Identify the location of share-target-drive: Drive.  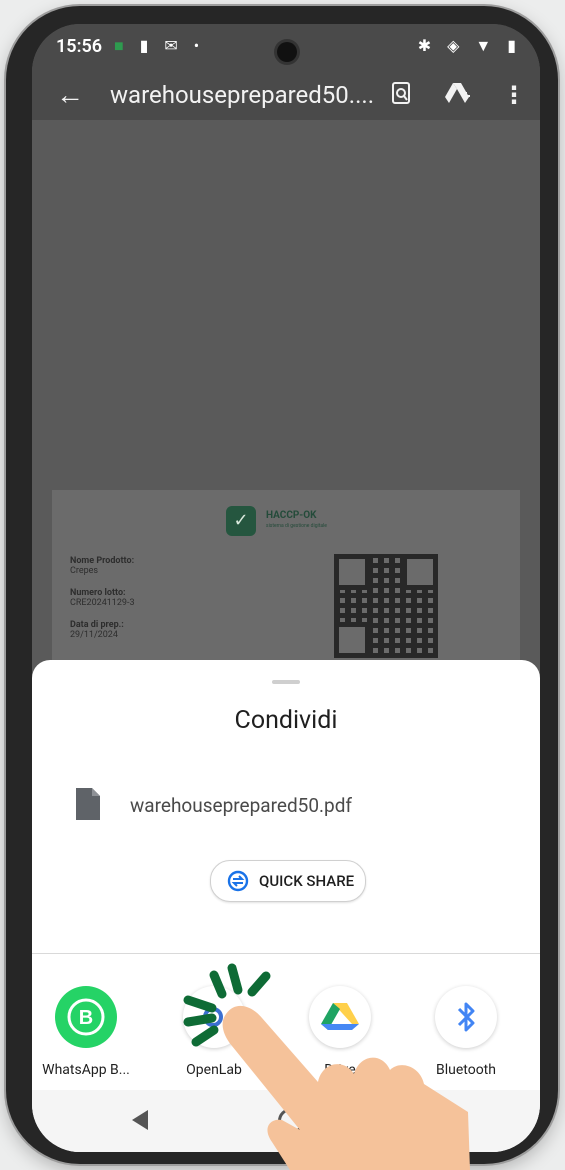
(340, 1032).